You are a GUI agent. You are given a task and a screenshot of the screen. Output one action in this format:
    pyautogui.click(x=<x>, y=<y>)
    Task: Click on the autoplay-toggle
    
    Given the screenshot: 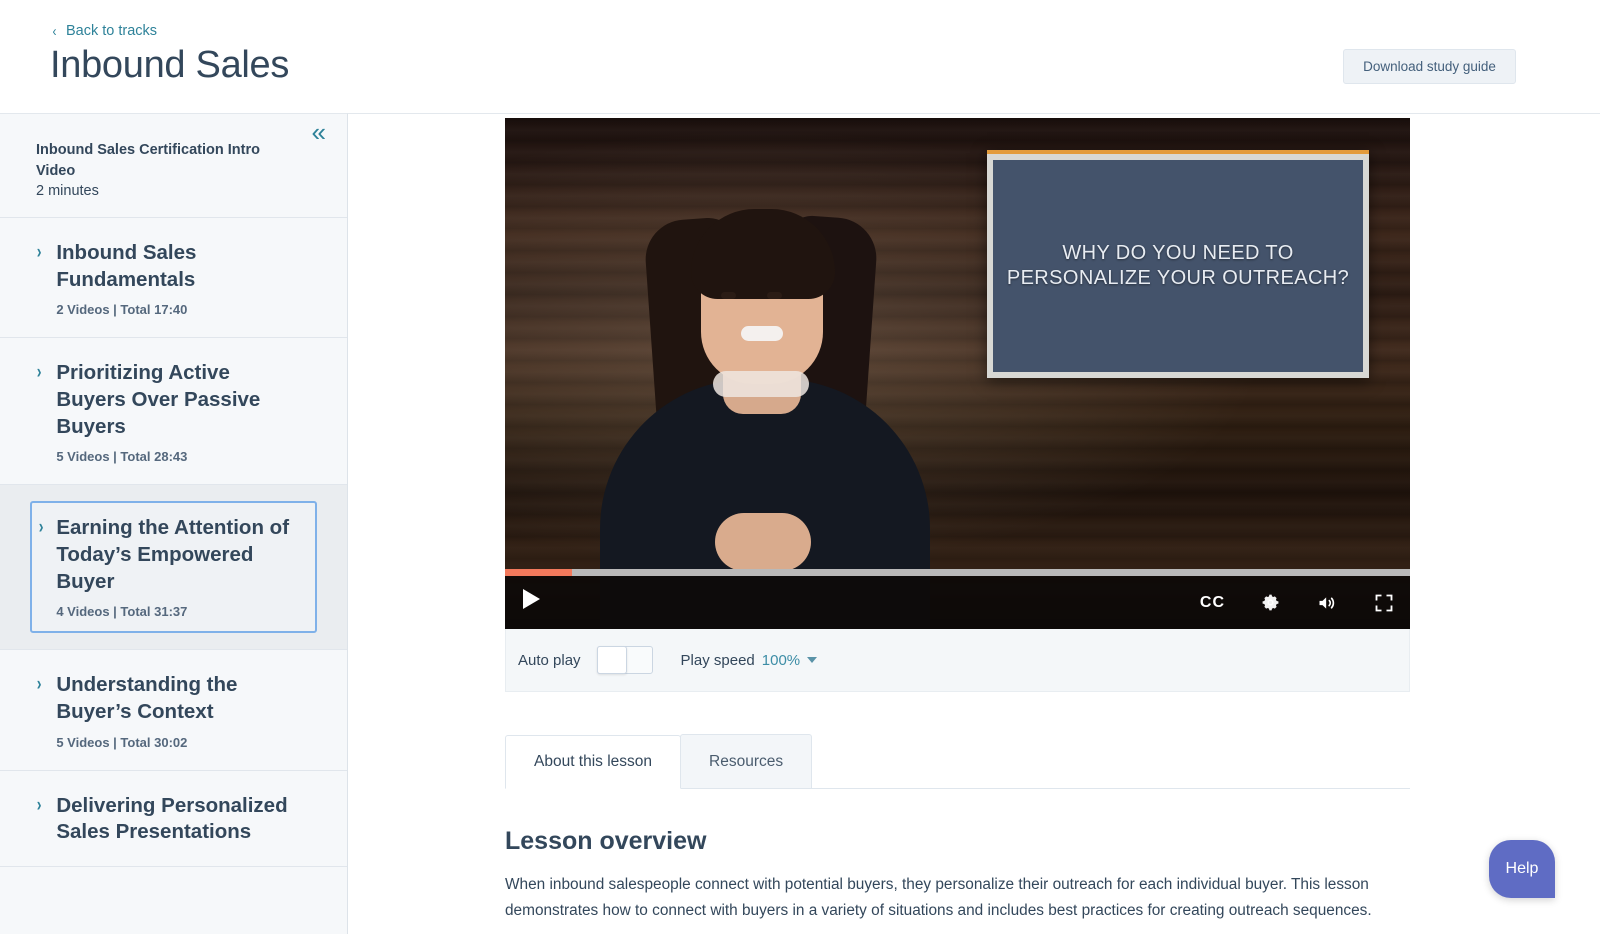 What is the action you would take?
    pyautogui.click(x=624, y=660)
    